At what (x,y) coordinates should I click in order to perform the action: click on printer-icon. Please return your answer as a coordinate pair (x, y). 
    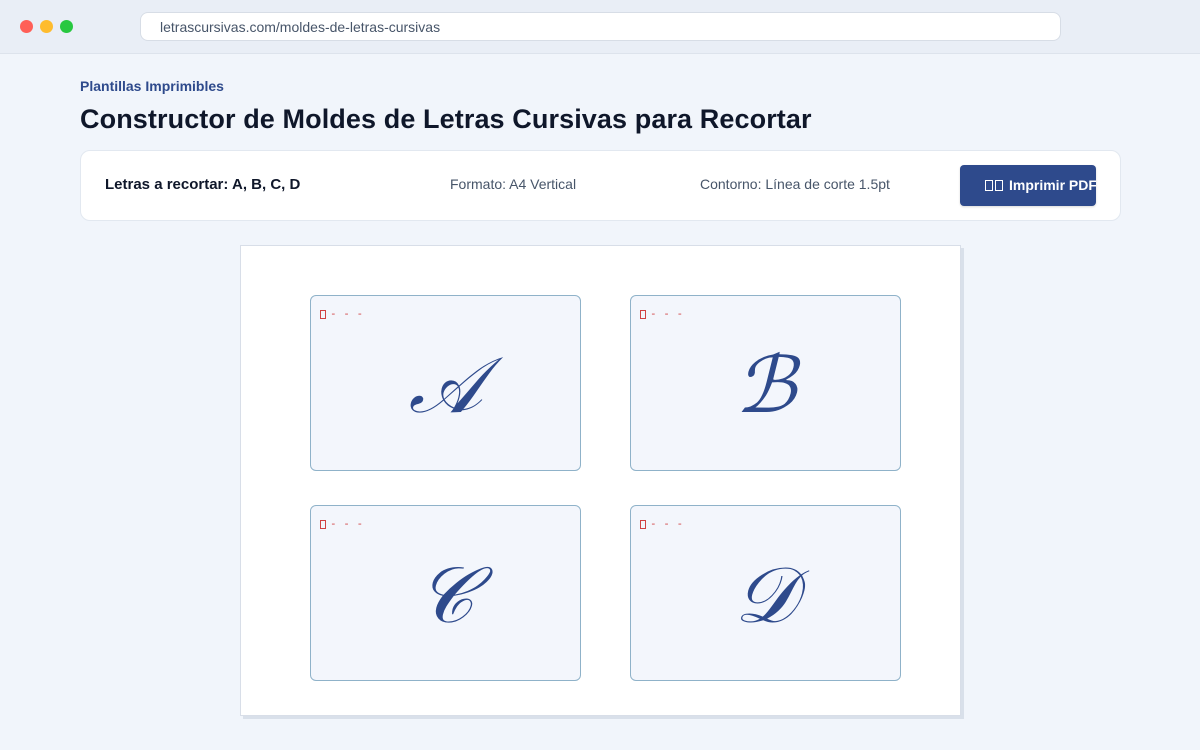
    Looking at the image, I should click on (995, 185).